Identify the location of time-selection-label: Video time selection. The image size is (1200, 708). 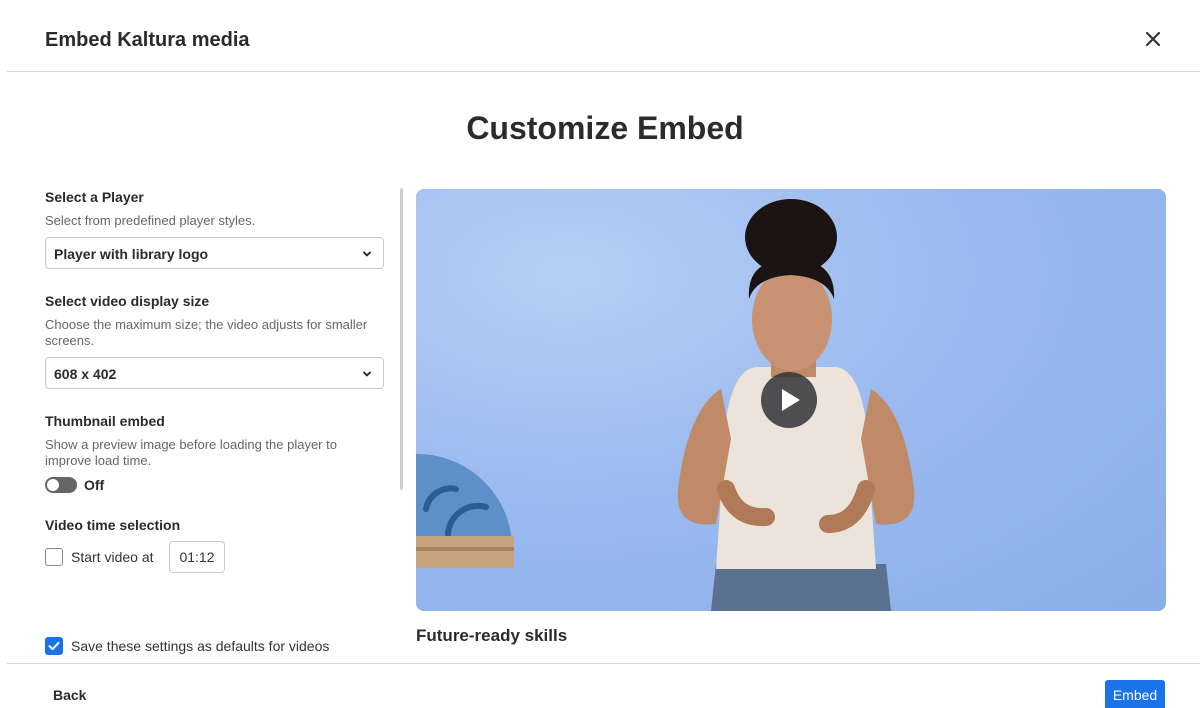
(113, 525).